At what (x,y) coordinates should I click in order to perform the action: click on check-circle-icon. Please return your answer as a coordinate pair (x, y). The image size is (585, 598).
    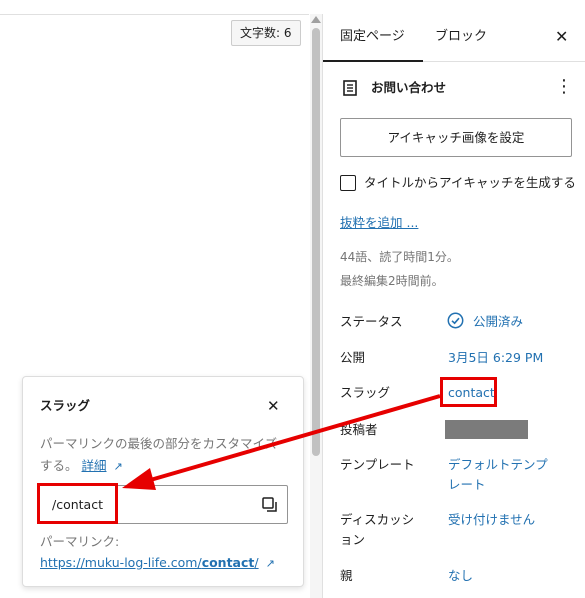
    Looking at the image, I should click on (455, 320).